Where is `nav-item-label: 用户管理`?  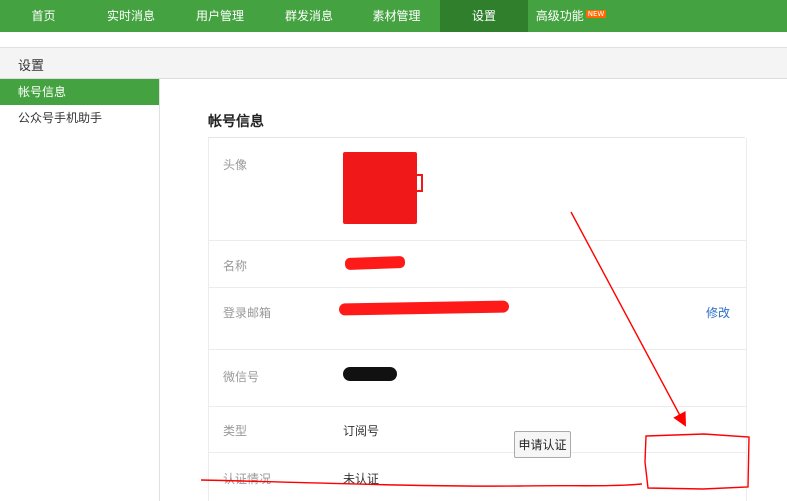 nav-item-label: 用户管理 is located at coordinates (219, 16).